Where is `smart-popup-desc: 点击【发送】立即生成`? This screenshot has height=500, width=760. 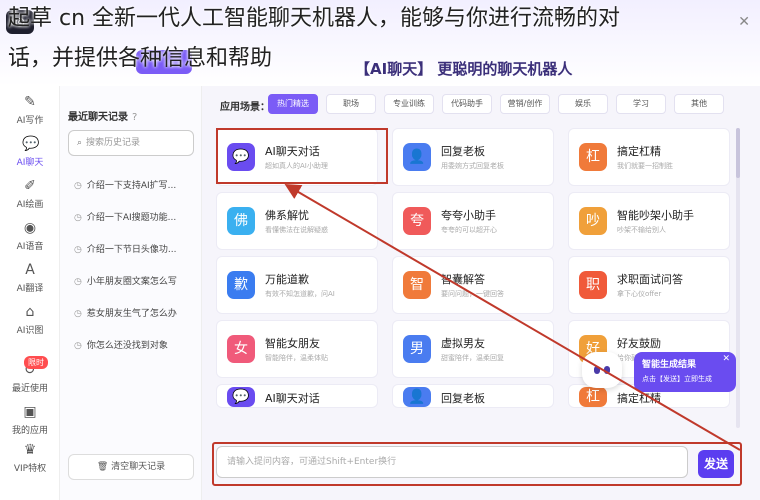 smart-popup-desc: 点击【发送】立即生成 is located at coordinates (677, 379).